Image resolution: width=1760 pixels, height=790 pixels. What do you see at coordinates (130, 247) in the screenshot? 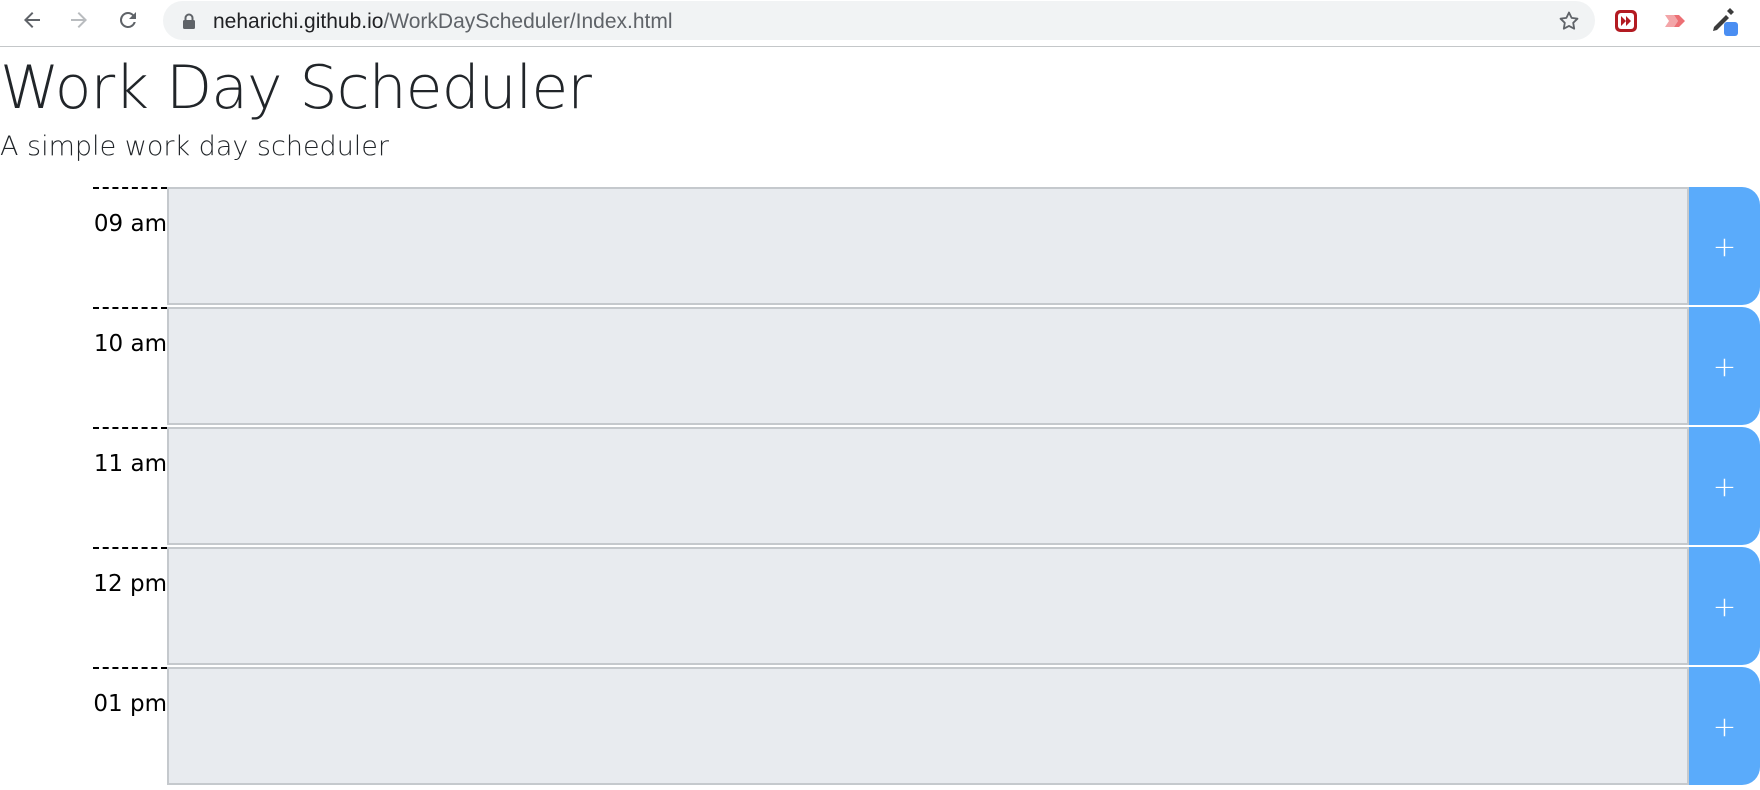
I see `hour-label: 09 am` at bounding box center [130, 247].